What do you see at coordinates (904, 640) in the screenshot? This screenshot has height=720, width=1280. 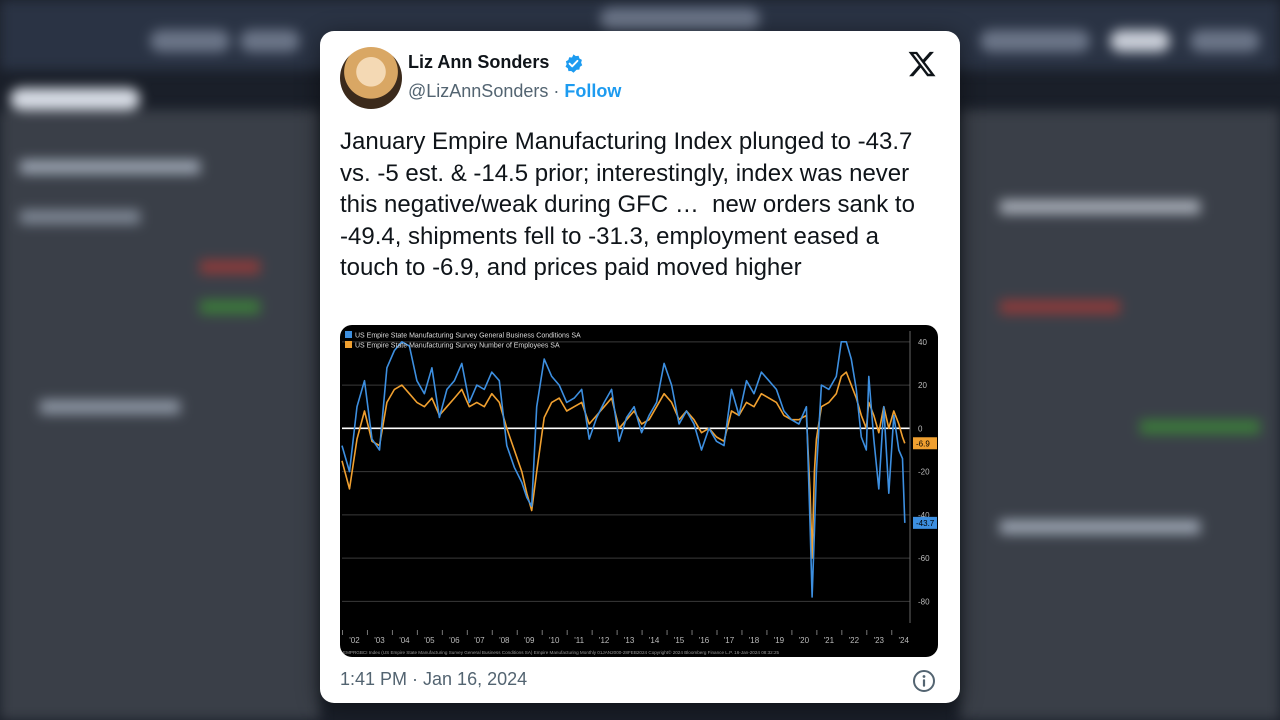 I see `x-tick-label: '24` at bounding box center [904, 640].